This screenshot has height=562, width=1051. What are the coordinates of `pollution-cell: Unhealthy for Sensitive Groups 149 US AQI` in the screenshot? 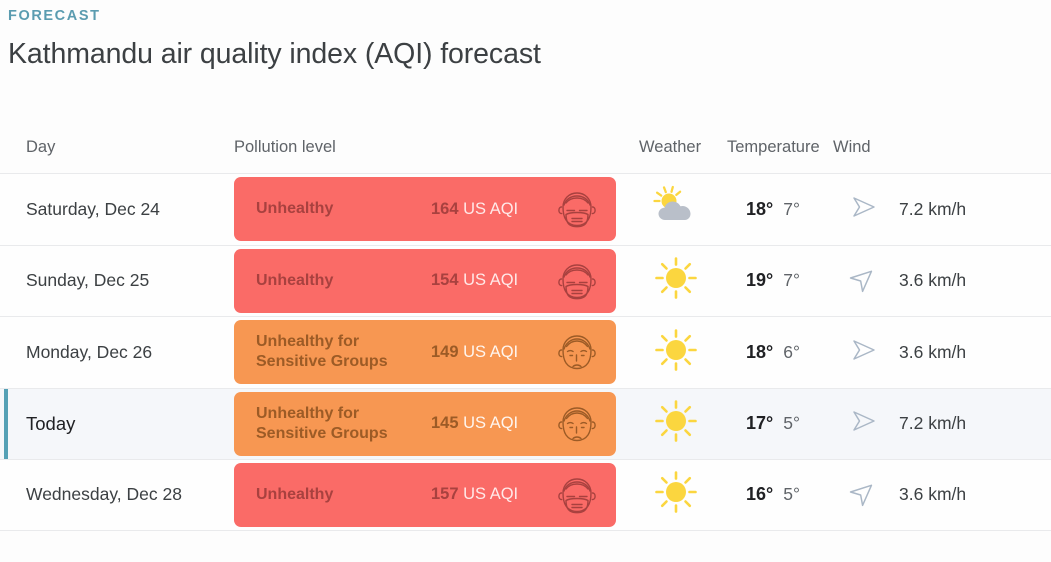 It's located at (436, 352).